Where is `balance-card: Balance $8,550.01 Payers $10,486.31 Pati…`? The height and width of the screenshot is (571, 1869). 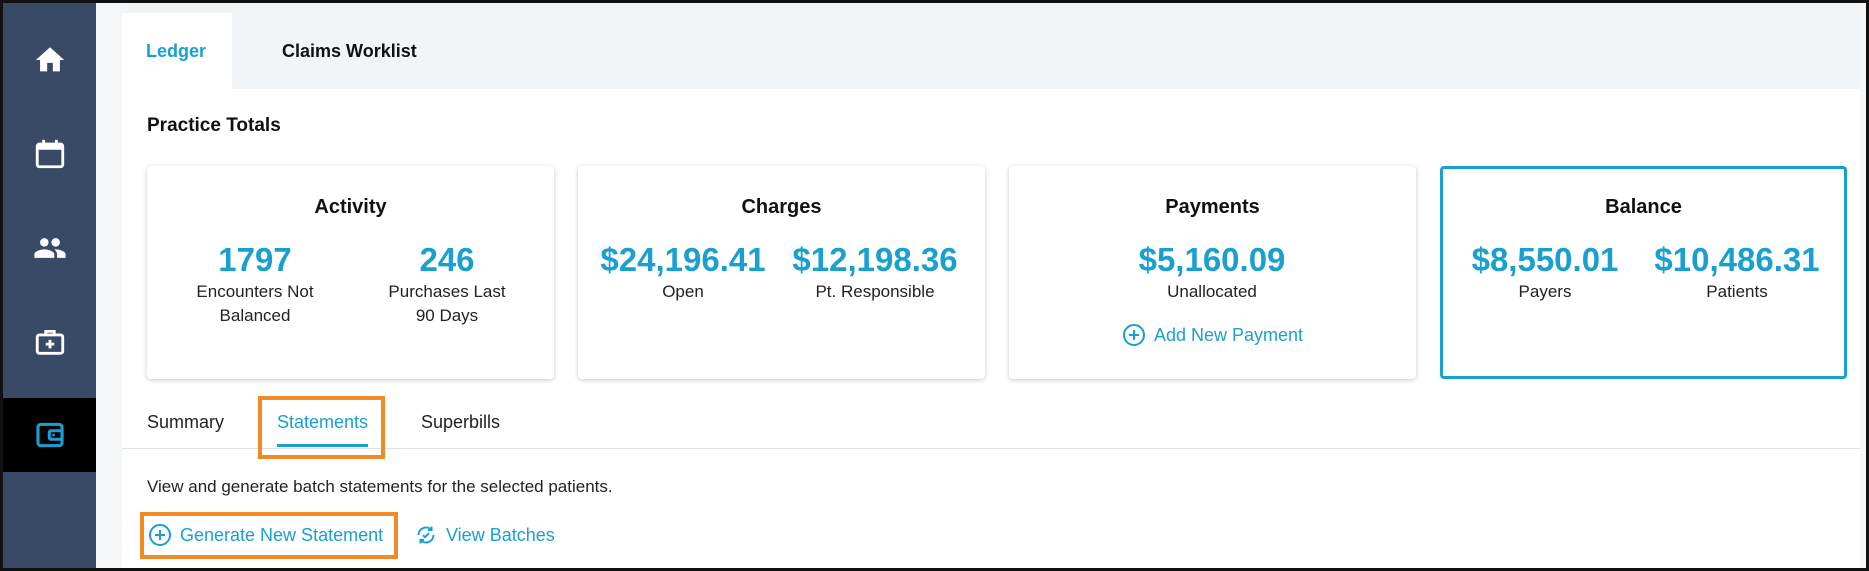
balance-card: Balance $8,550.01 Payers $10,486.31 Pati… is located at coordinates (1643, 272).